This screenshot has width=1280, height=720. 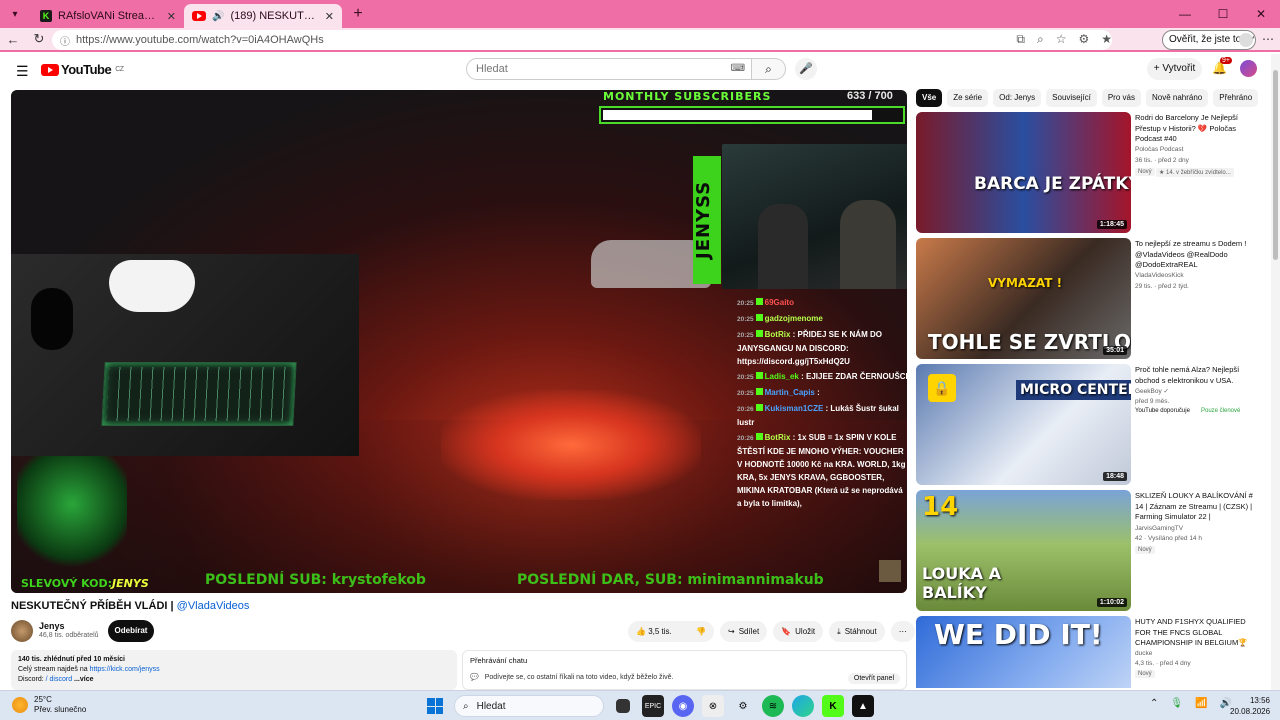 What do you see at coordinates (1106, 39) in the screenshot?
I see `favorites-icon: ★` at bounding box center [1106, 39].